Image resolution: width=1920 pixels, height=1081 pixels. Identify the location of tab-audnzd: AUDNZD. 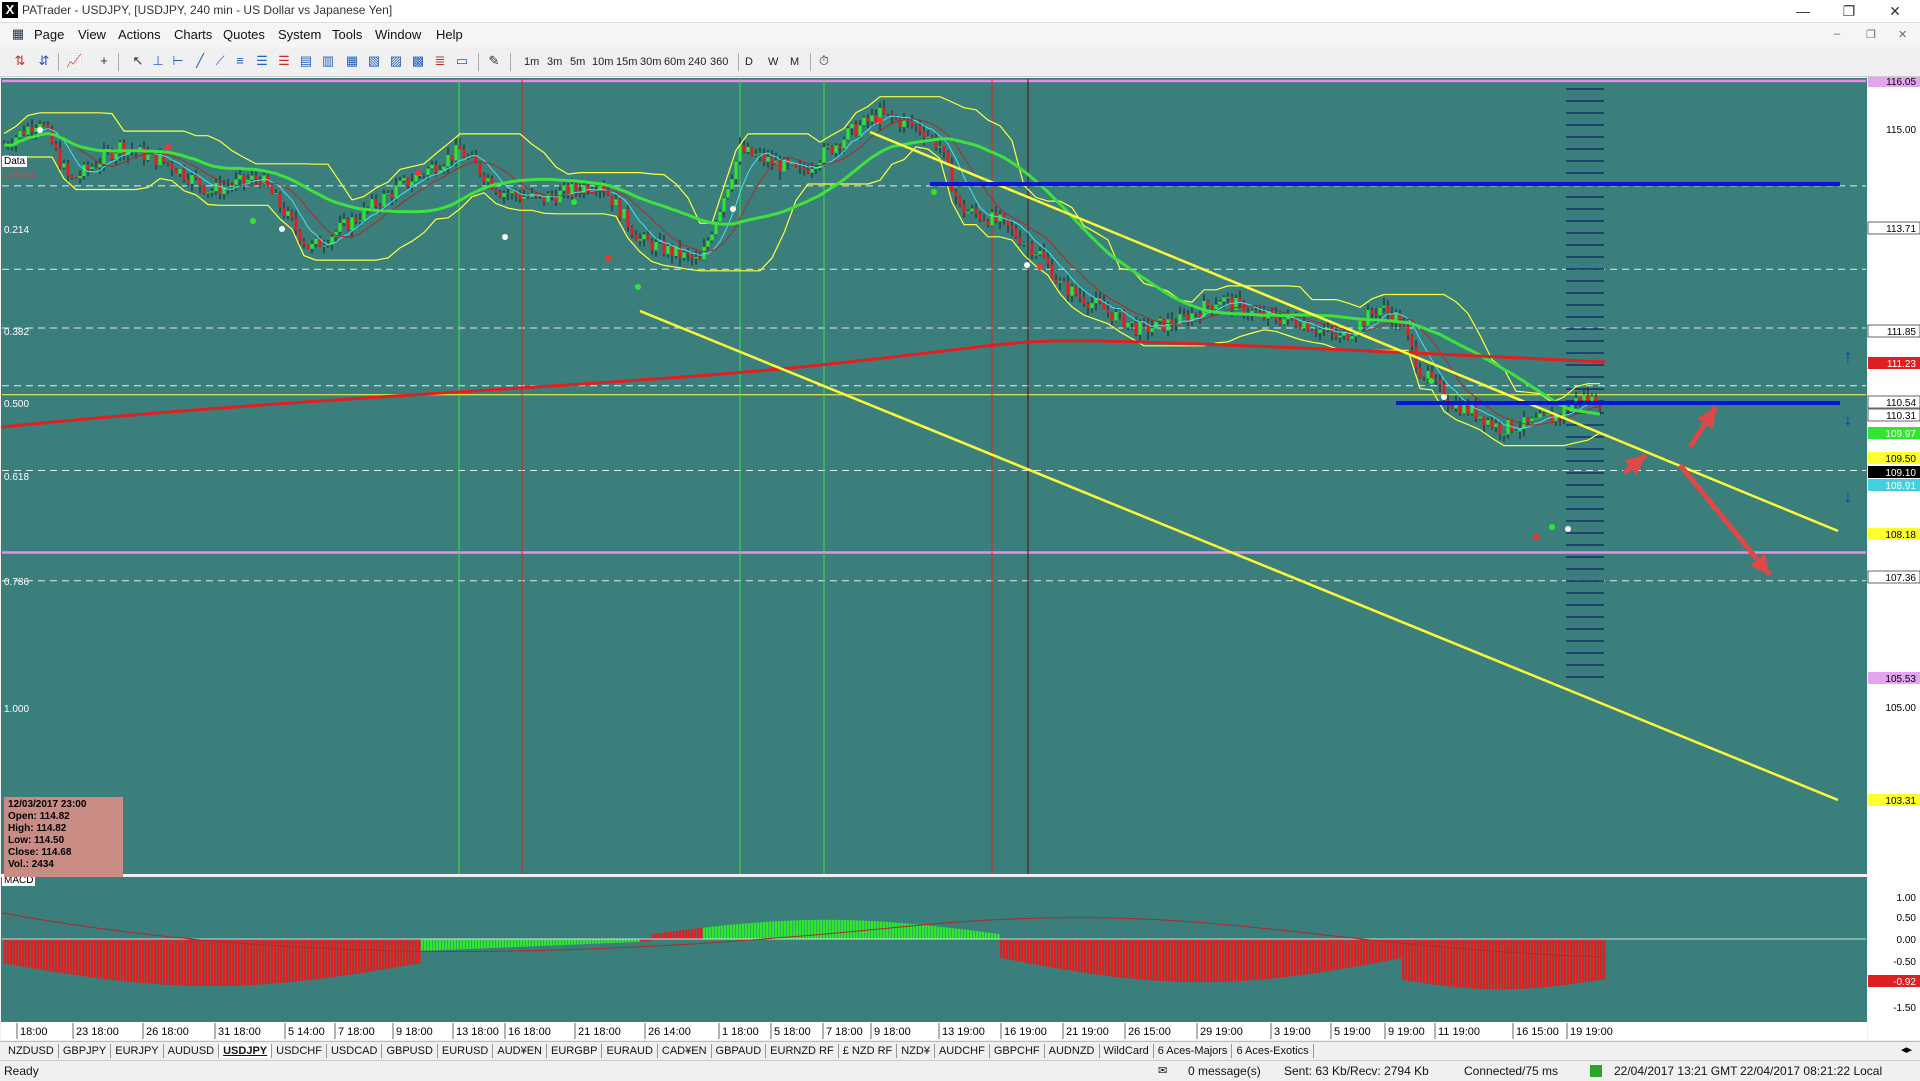
(1072, 1051).